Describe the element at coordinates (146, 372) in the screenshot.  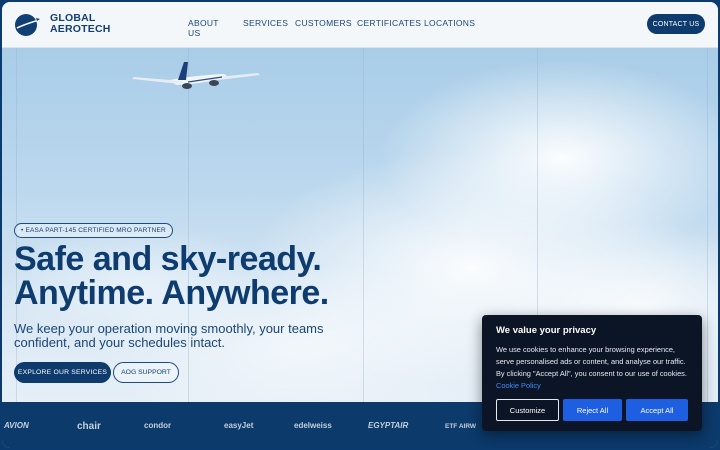
I see `aog-support-button: AOG SUPPORT` at that location.